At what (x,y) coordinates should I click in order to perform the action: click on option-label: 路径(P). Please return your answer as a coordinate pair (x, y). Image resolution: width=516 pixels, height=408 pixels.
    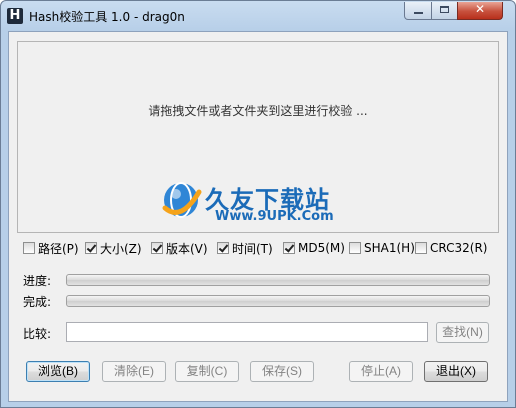
    Looking at the image, I should click on (58, 248).